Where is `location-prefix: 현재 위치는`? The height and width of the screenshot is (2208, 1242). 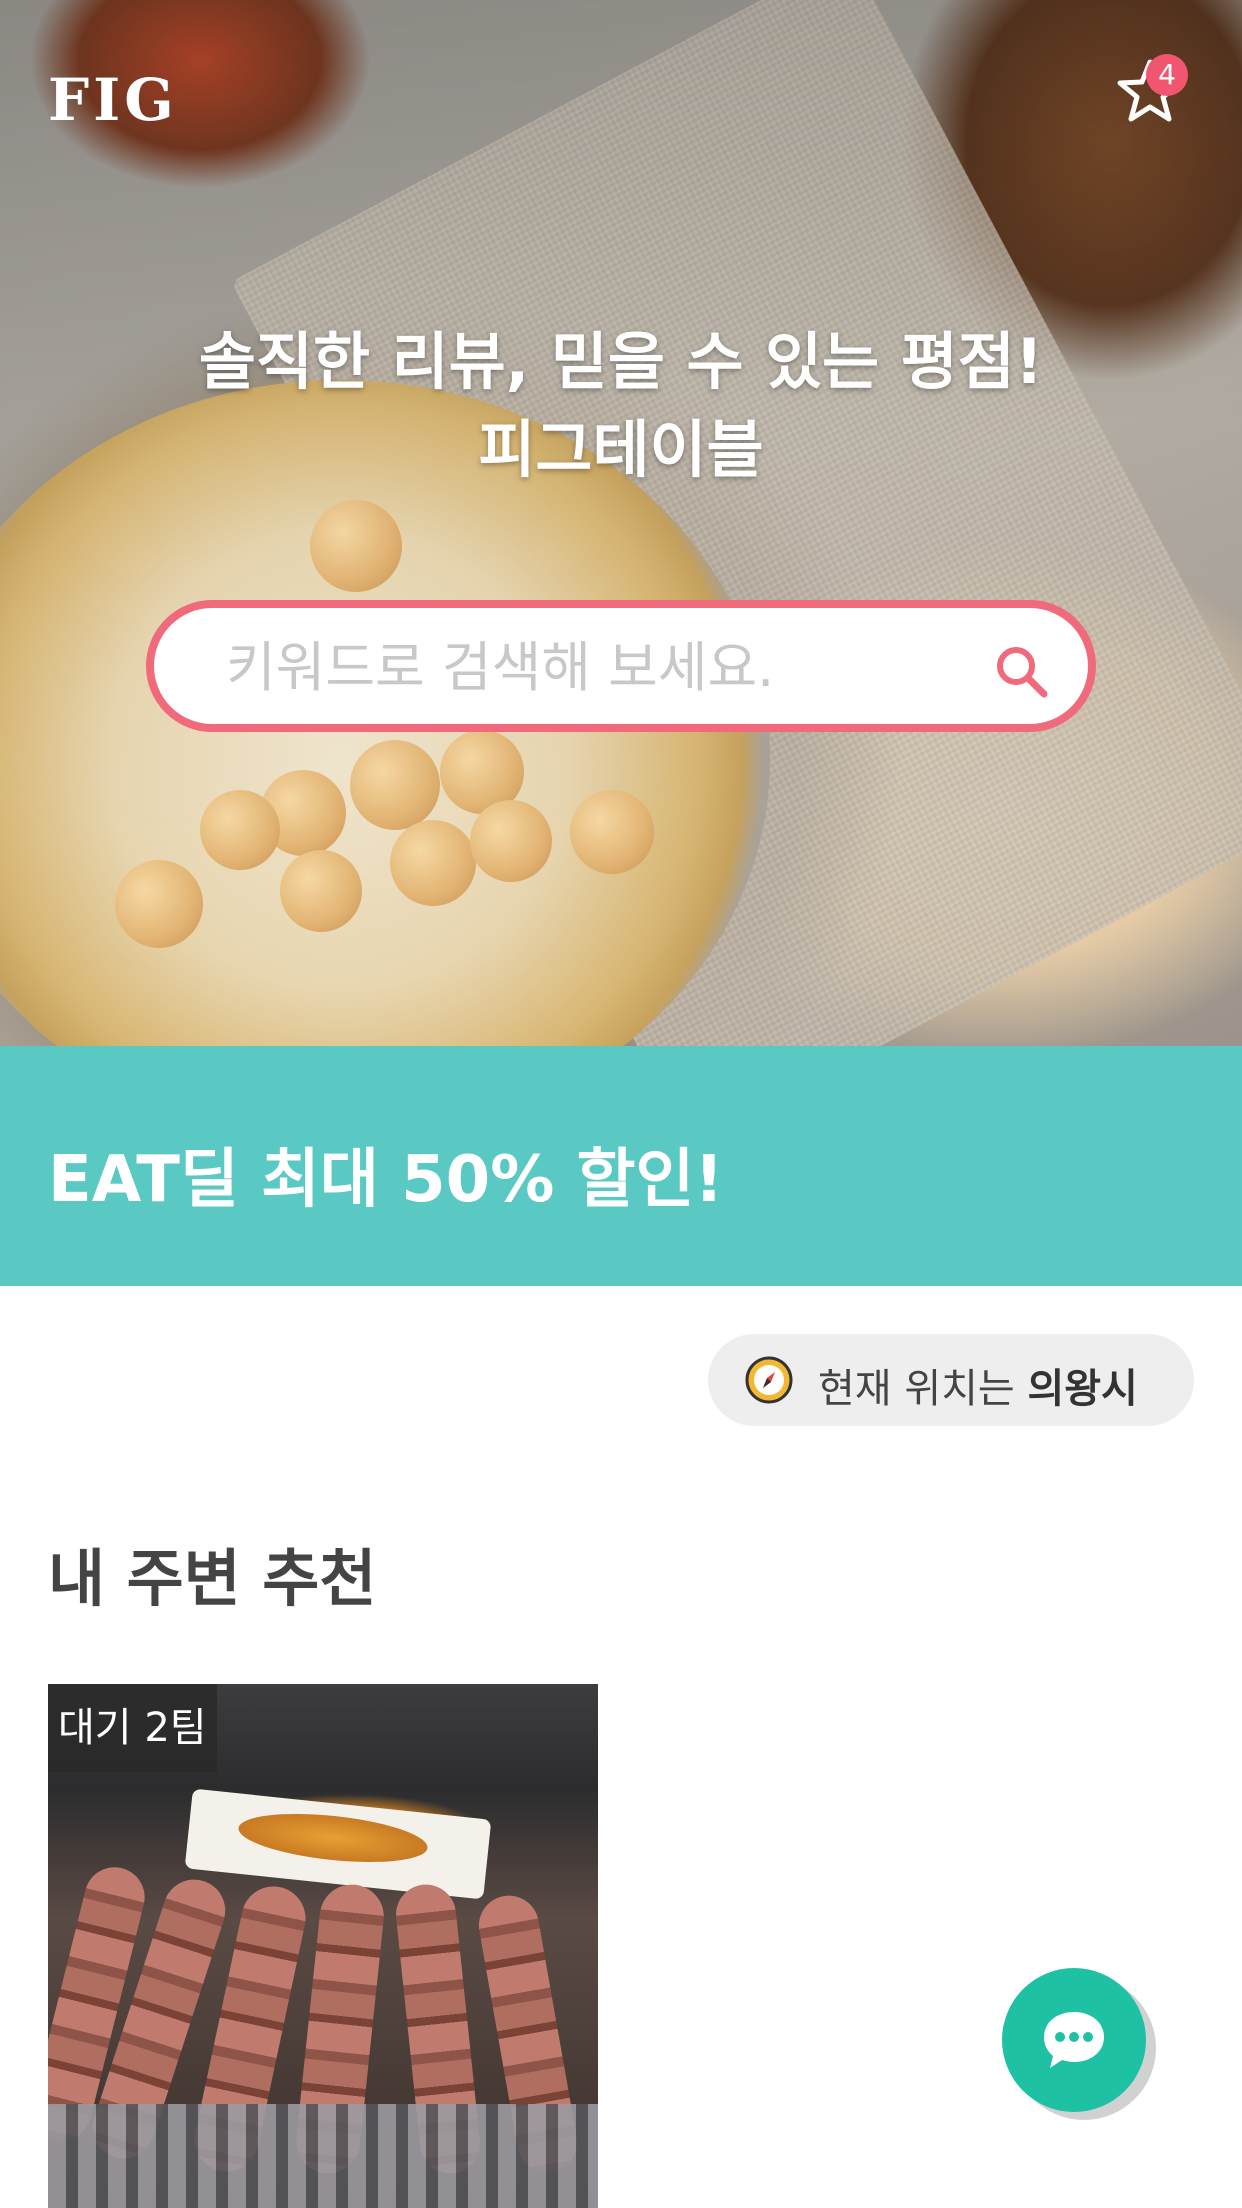
location-prefix: 현재 위치는 is located at coordinates (916, 1389).